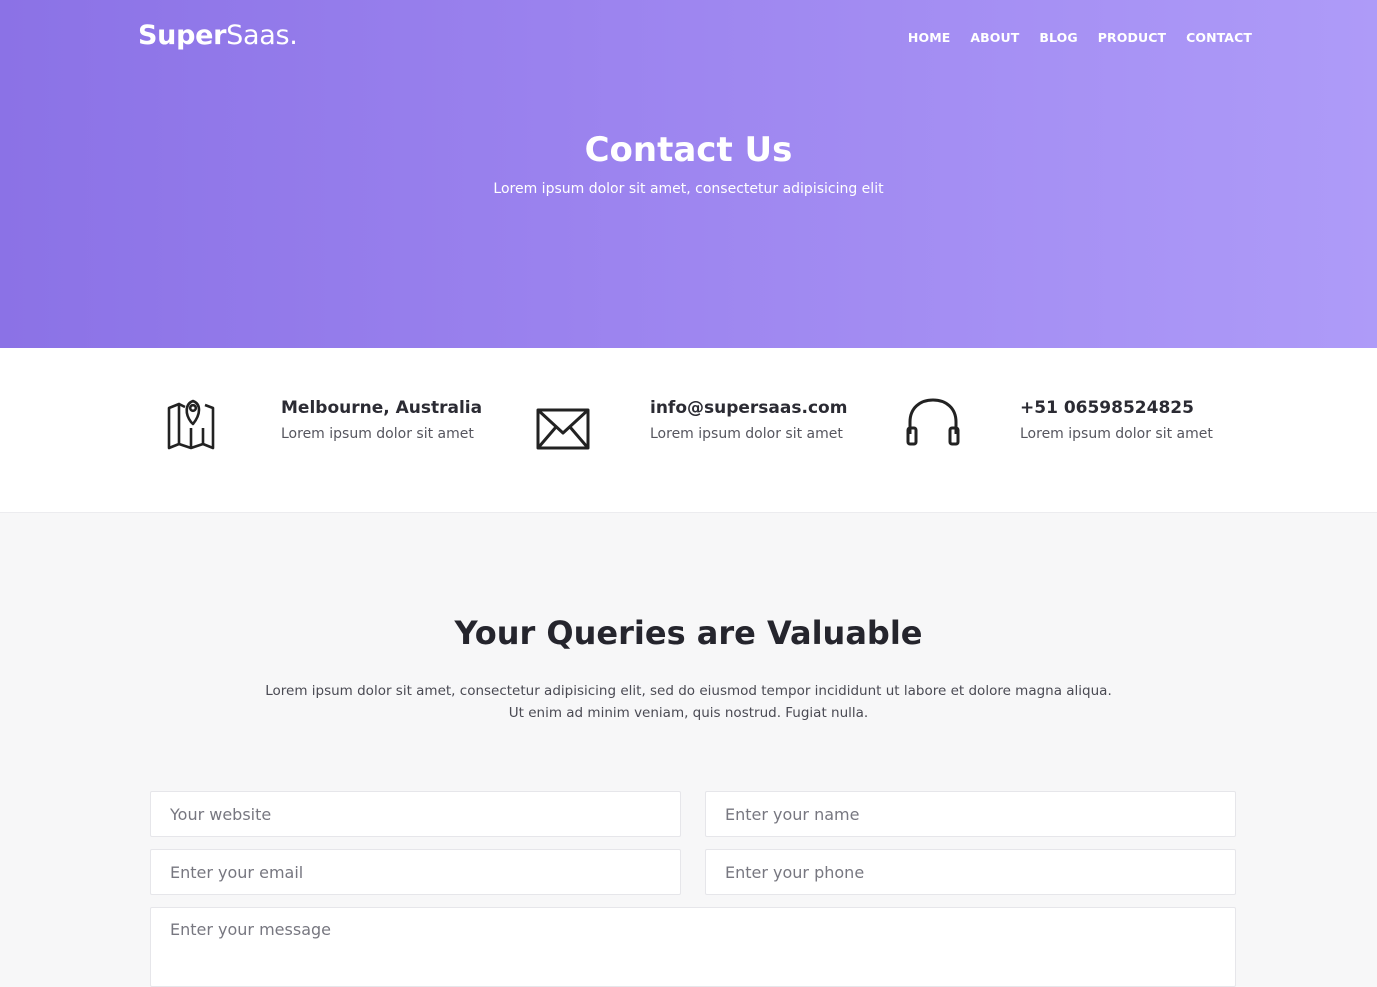 The height and width of the screenshot is (987, 1377). I want to click on phone-input, so click(970, 872).